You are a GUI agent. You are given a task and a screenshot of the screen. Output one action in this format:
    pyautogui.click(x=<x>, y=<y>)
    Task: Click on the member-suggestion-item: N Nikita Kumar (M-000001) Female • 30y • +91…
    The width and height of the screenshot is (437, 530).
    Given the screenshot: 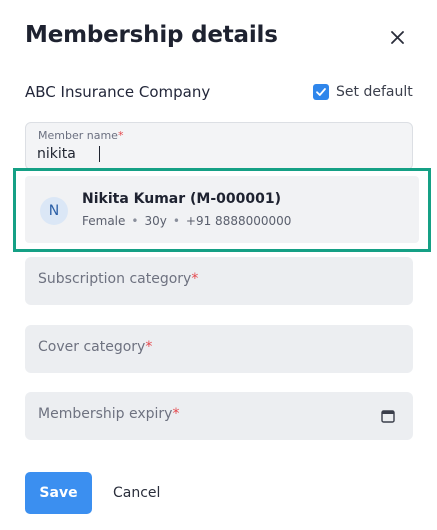 What is the action you would take?
    pyautogui.click(x=222, y=209)
    